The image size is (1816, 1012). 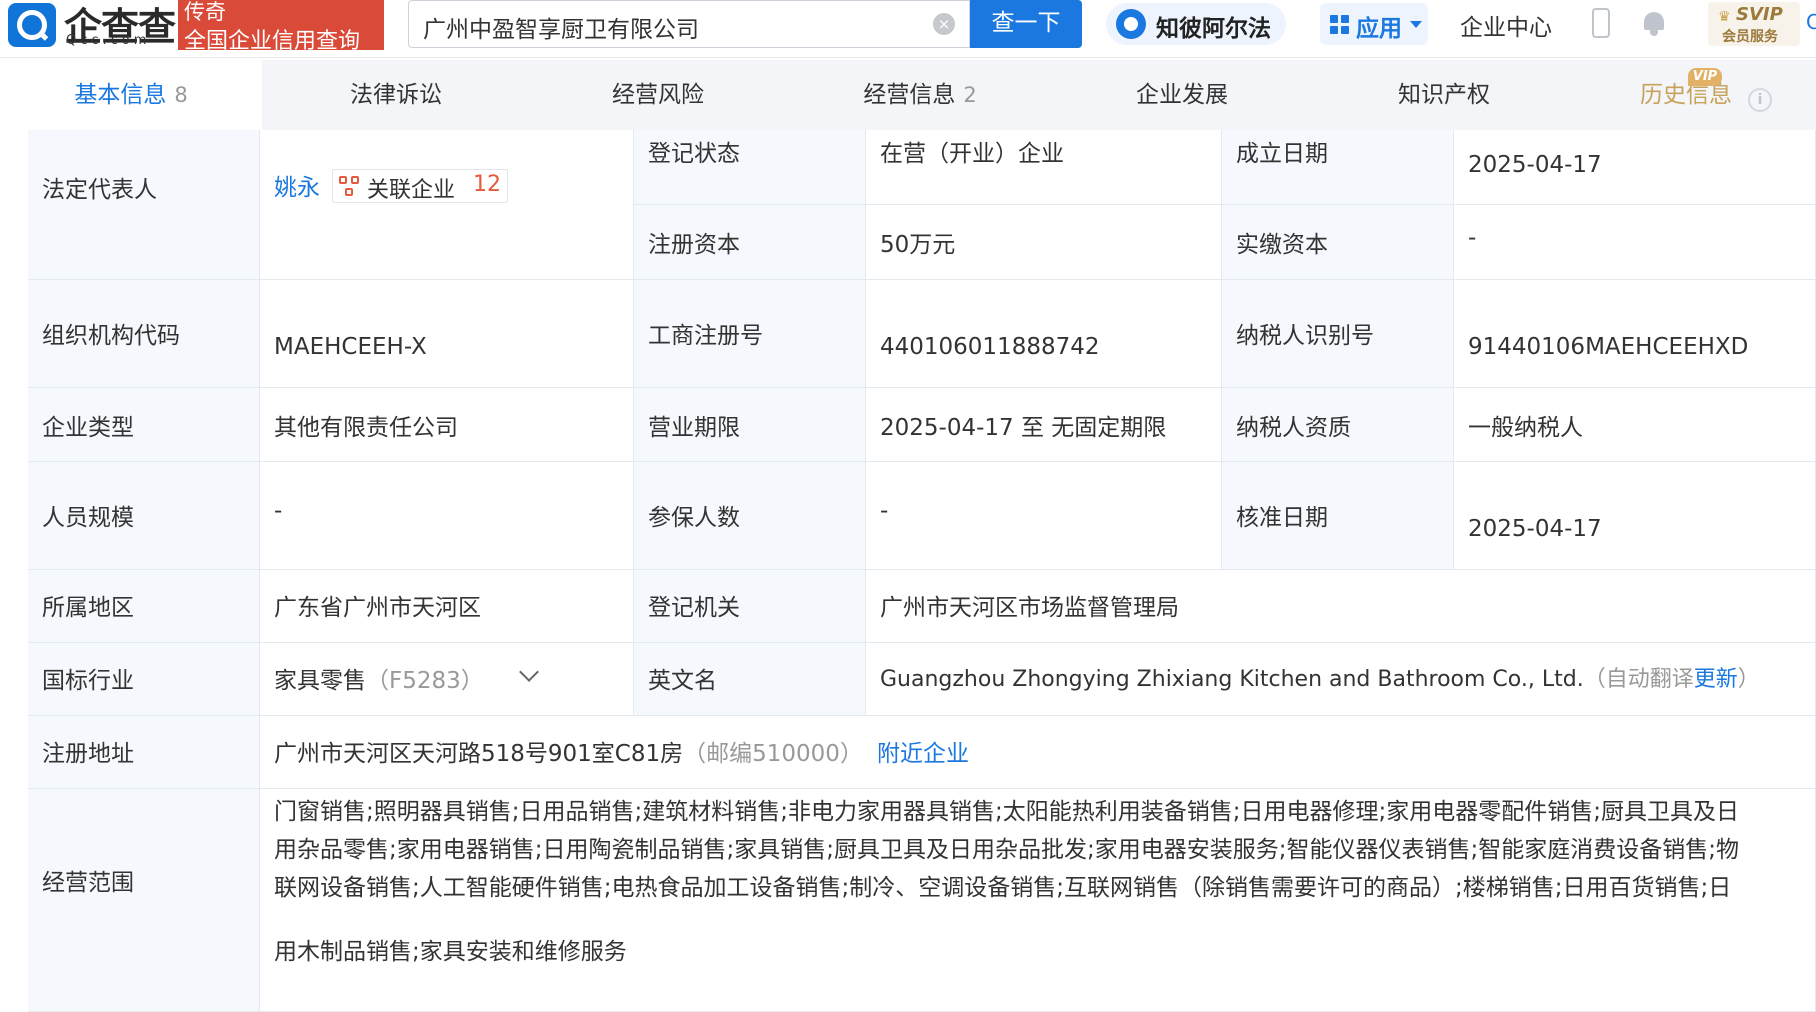 I want to click on value-company-type: 其他有限责任公司, so click(x=447, y=425).